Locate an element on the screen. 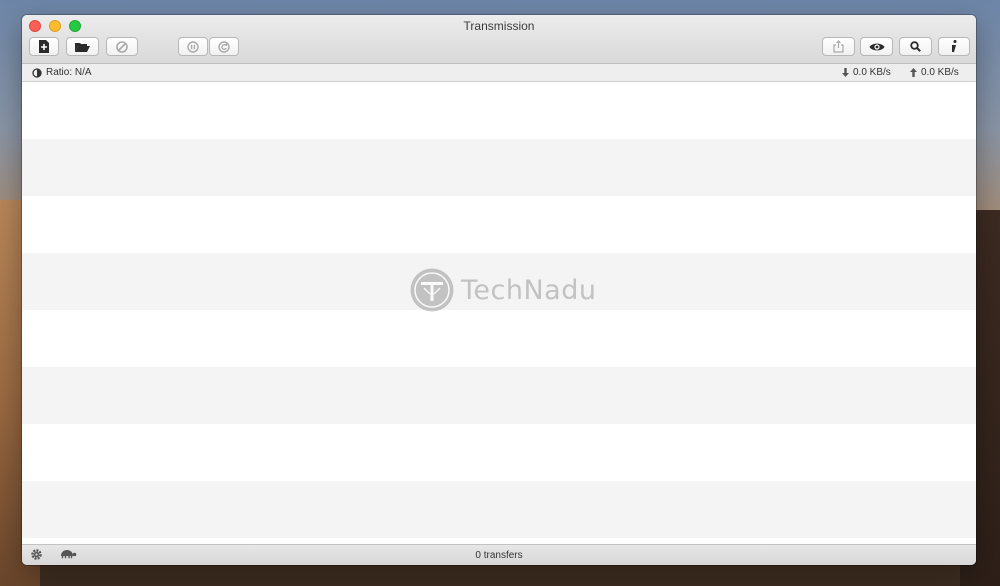 This screenshot has height=586, width=1000. remove-icon is located at coordinates (122, 46).